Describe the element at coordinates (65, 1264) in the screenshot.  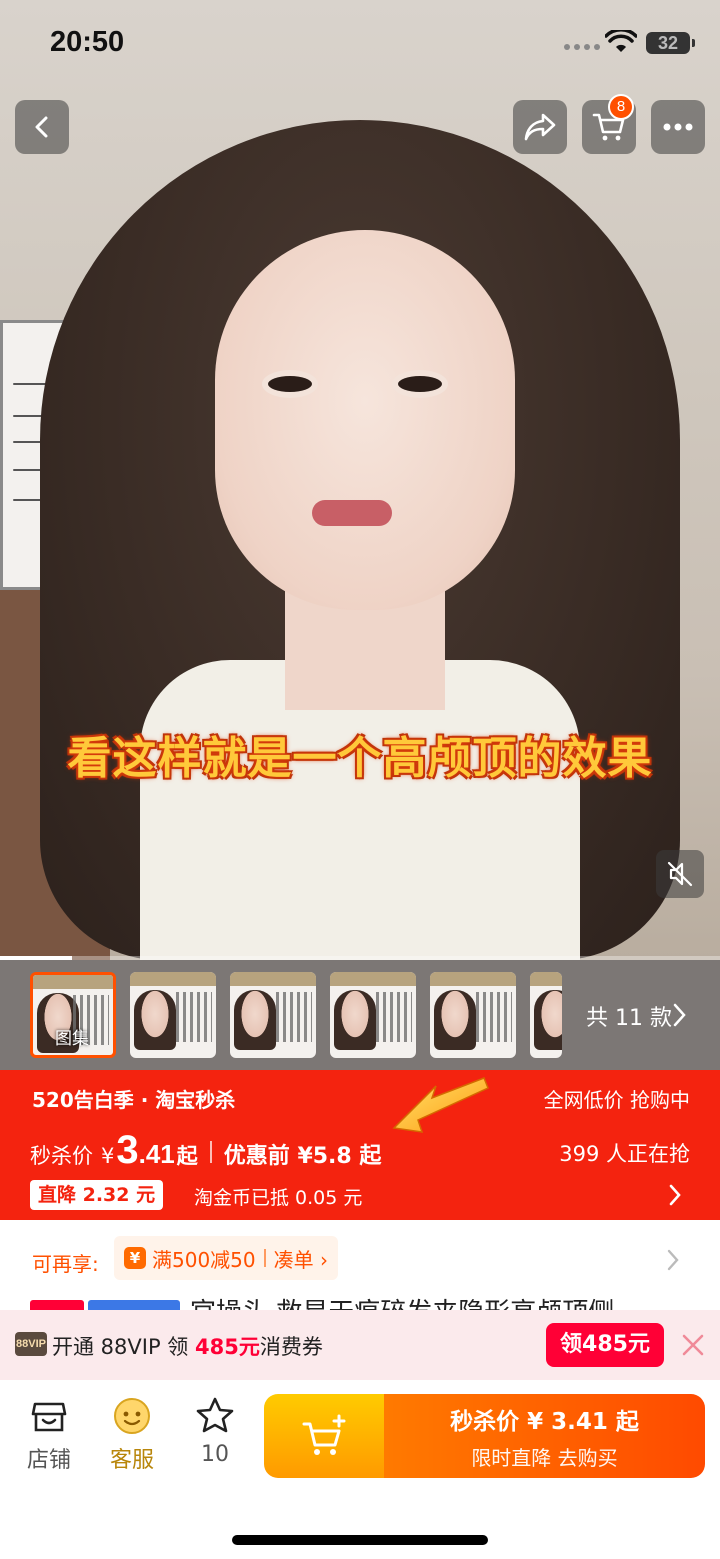
I see `coupon-label: 可再享:` at that location.